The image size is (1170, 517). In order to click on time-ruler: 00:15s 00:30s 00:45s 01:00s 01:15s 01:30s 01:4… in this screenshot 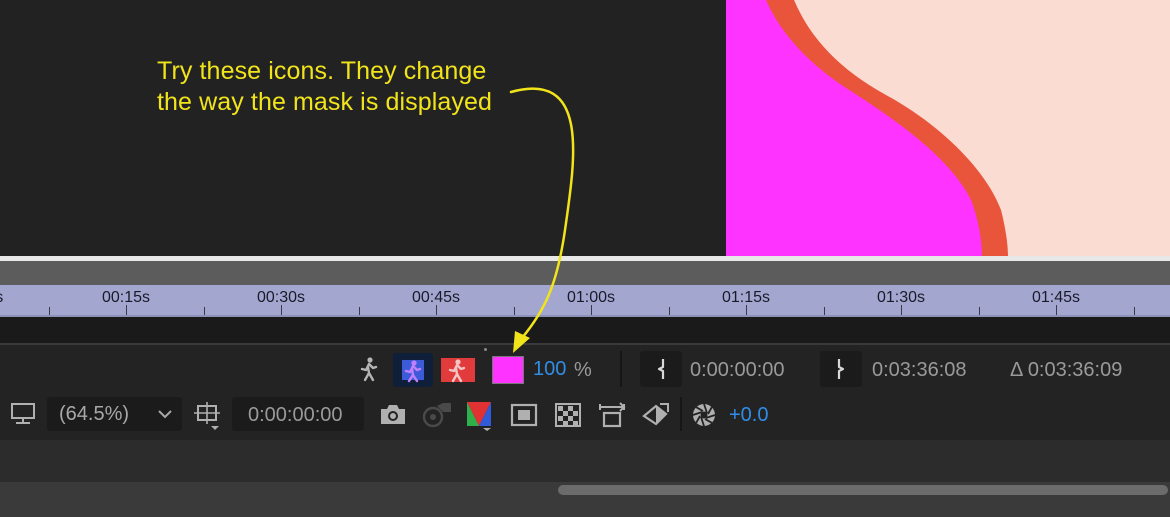, I will do `click(585, 301)`.